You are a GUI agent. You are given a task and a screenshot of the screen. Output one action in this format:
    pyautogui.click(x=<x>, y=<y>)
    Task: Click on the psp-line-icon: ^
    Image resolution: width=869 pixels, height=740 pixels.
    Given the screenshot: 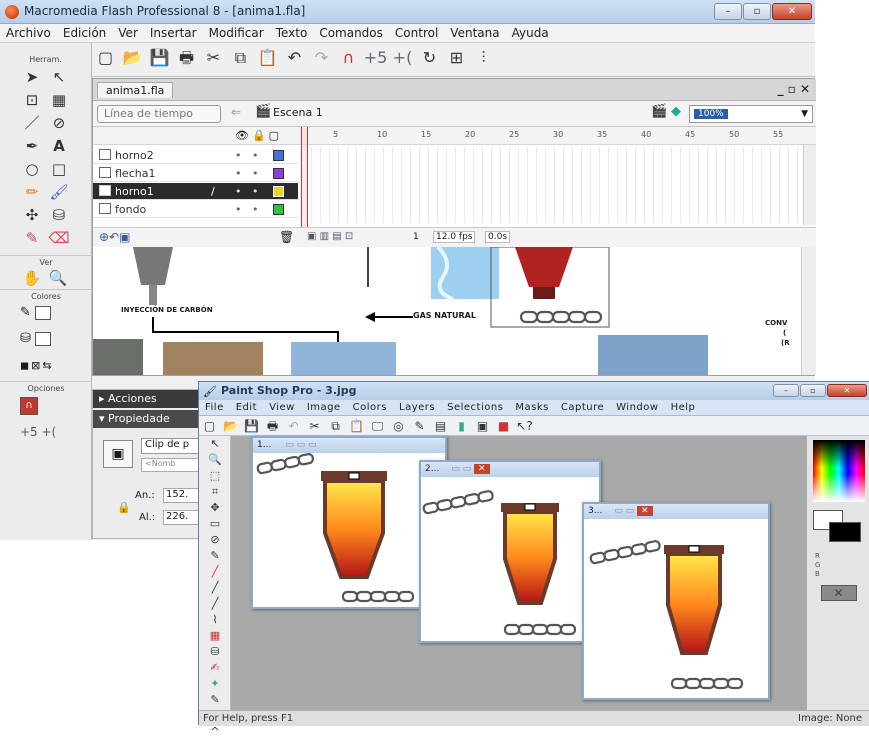 What is the action you would take?
    pyautogui.click(x=215, y=732)
    